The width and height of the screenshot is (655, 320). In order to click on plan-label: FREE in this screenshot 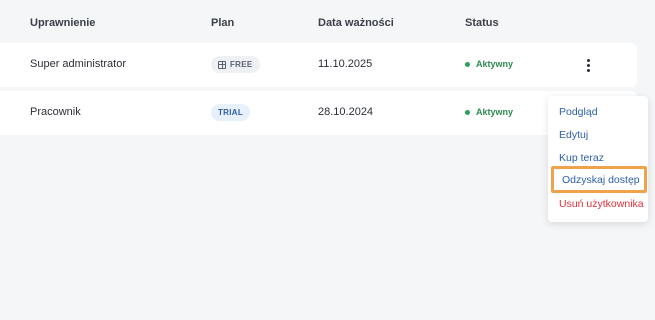, I will do `click(241, 64)`.